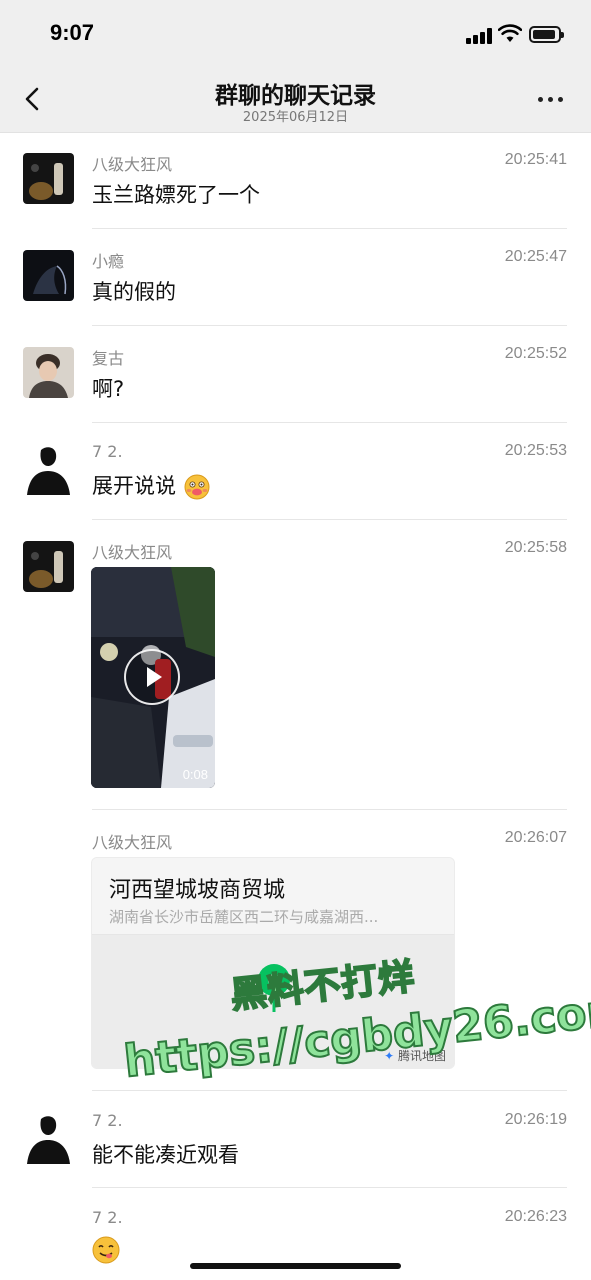  Describe the element at coordinates (72, 32) in the screenshot. I see `status-time: 9:07` at that location.